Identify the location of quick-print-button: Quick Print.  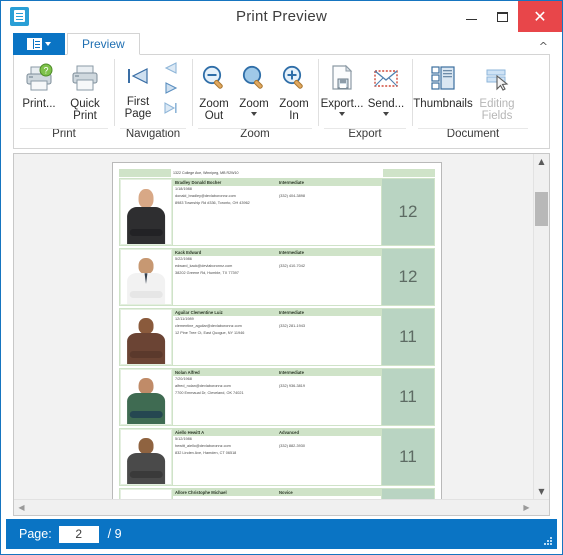
(85, 90).